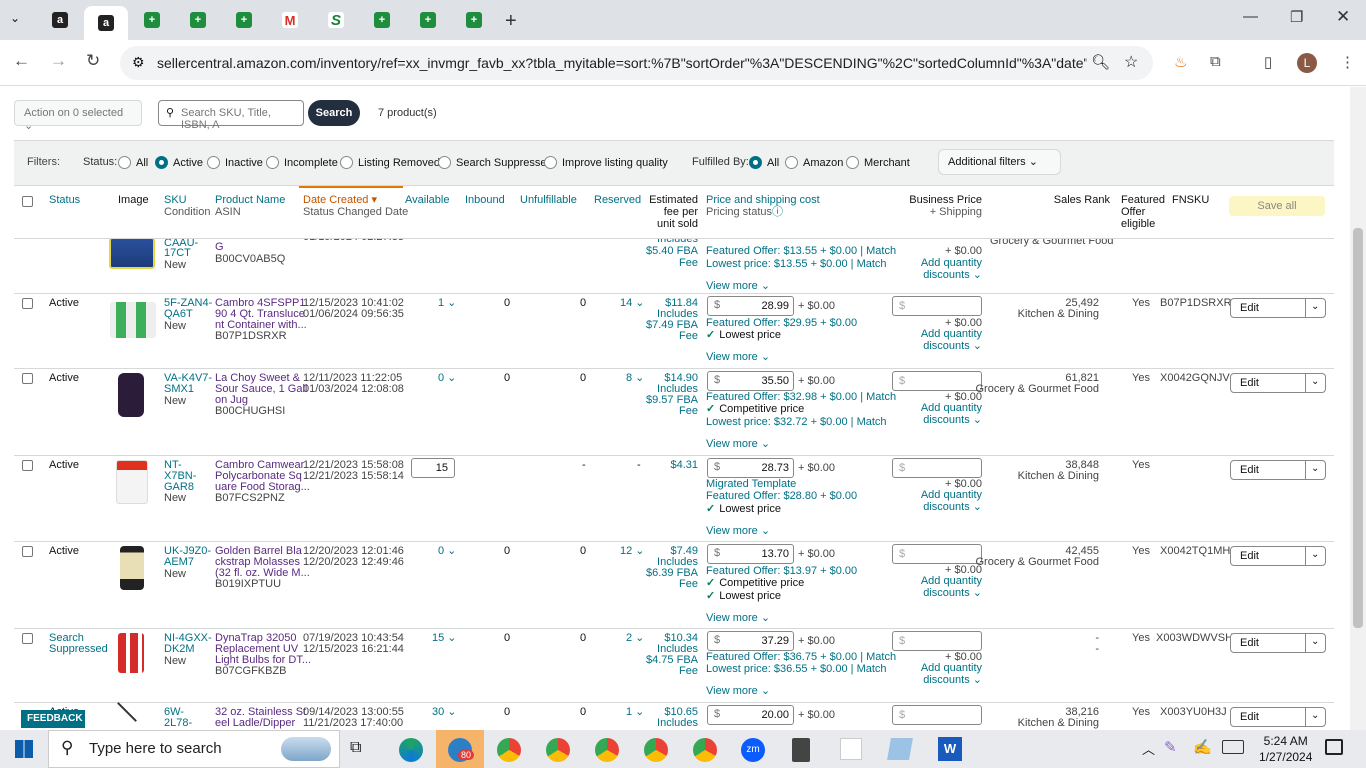  What do you see at coordinates (302, 162) in the screenshot?
I see `status-incomplete-radio: Incomplete` at bounding box center [302, 162].